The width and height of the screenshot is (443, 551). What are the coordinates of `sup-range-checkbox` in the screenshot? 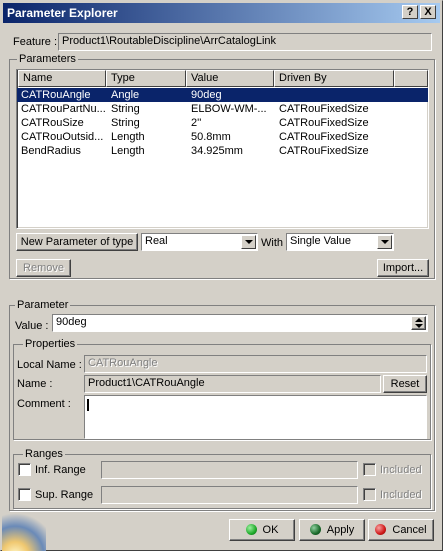 It's located at (24, 494).